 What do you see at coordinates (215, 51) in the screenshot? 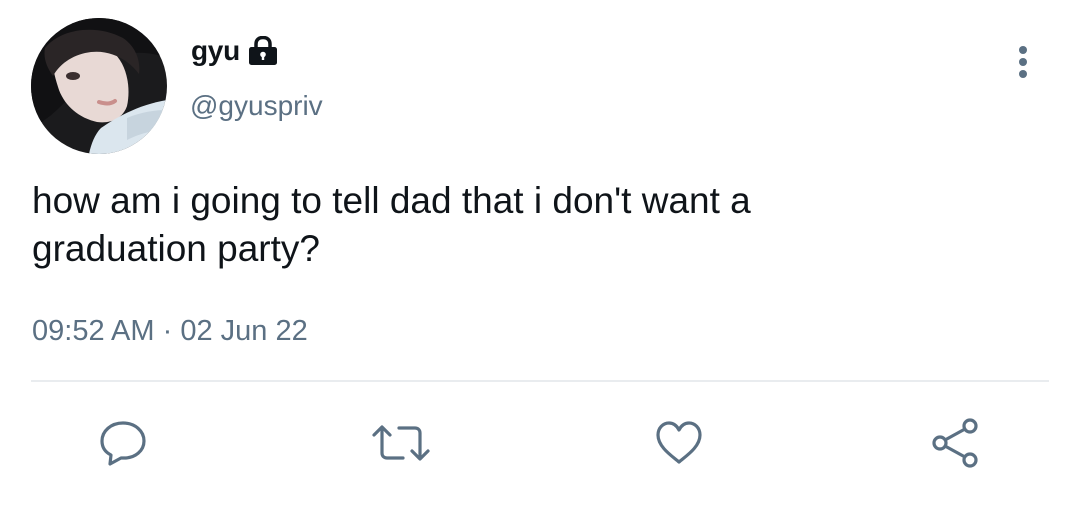
I see `display-name: gyu` at bounding box center [215, 51].